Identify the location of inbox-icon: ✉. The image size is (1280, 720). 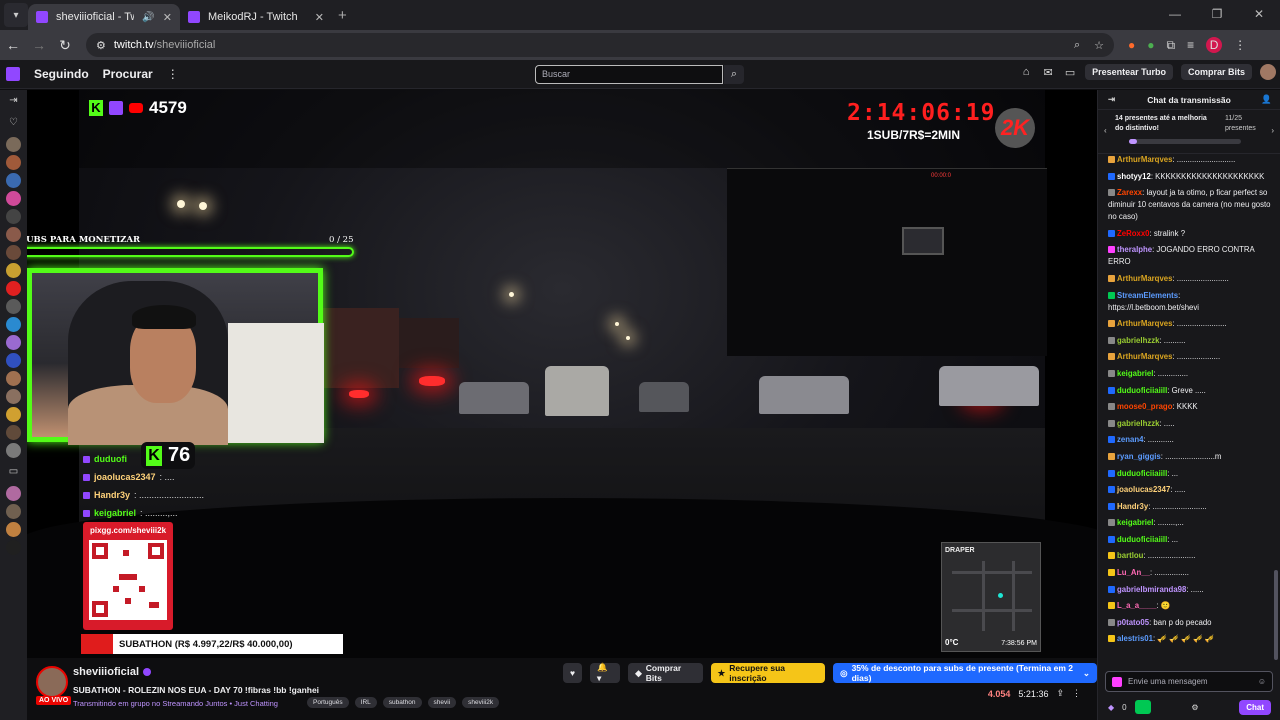
(1048, 72).